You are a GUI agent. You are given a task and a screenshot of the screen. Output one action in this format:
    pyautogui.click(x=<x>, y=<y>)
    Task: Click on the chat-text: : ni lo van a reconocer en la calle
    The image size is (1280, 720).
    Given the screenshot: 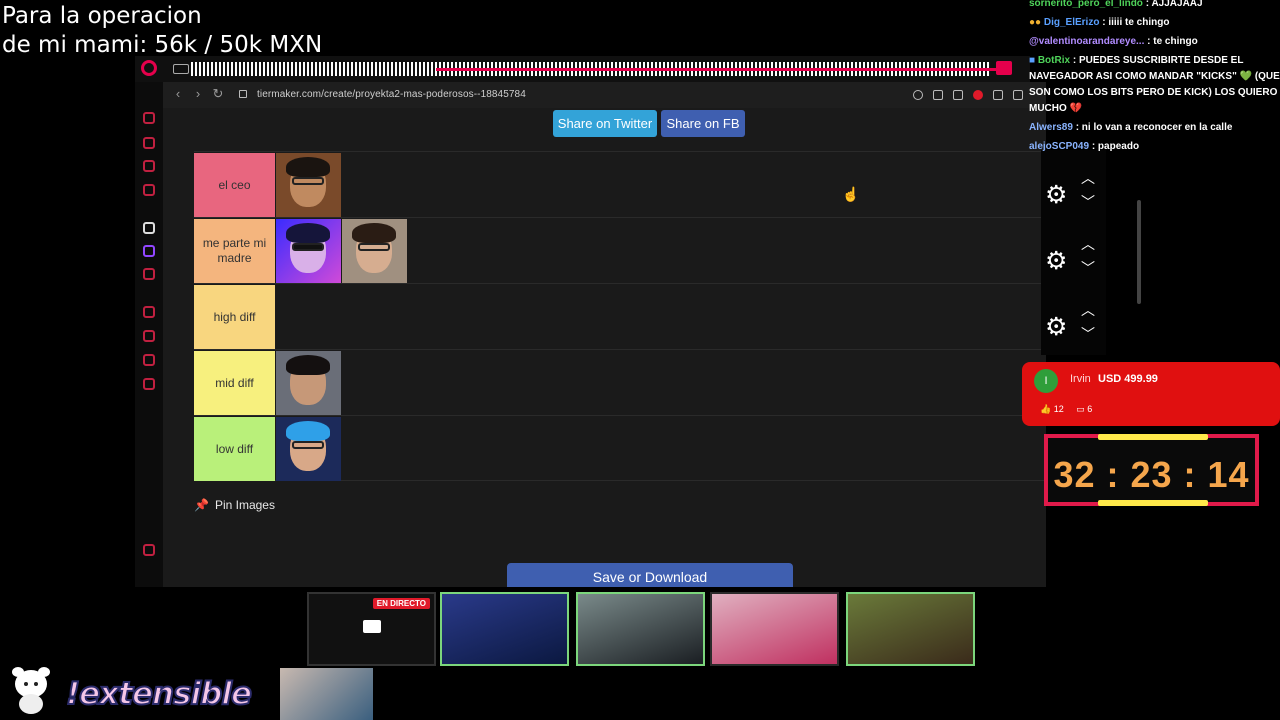 What is the action you would take?
    pyautogui.click(x=1152, y=127)
    